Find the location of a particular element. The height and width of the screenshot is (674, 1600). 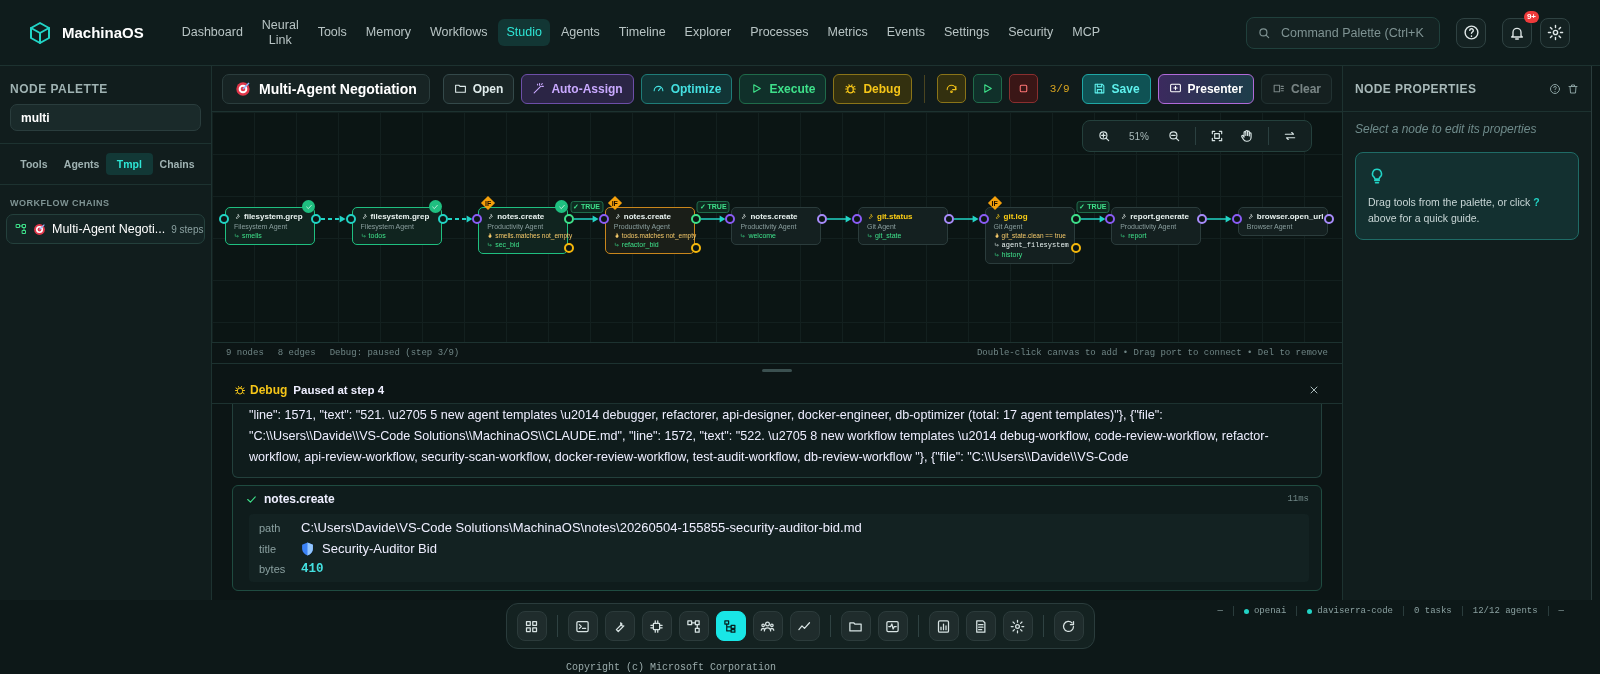

palette-tab: Agents is located at coordinates (81, 164).